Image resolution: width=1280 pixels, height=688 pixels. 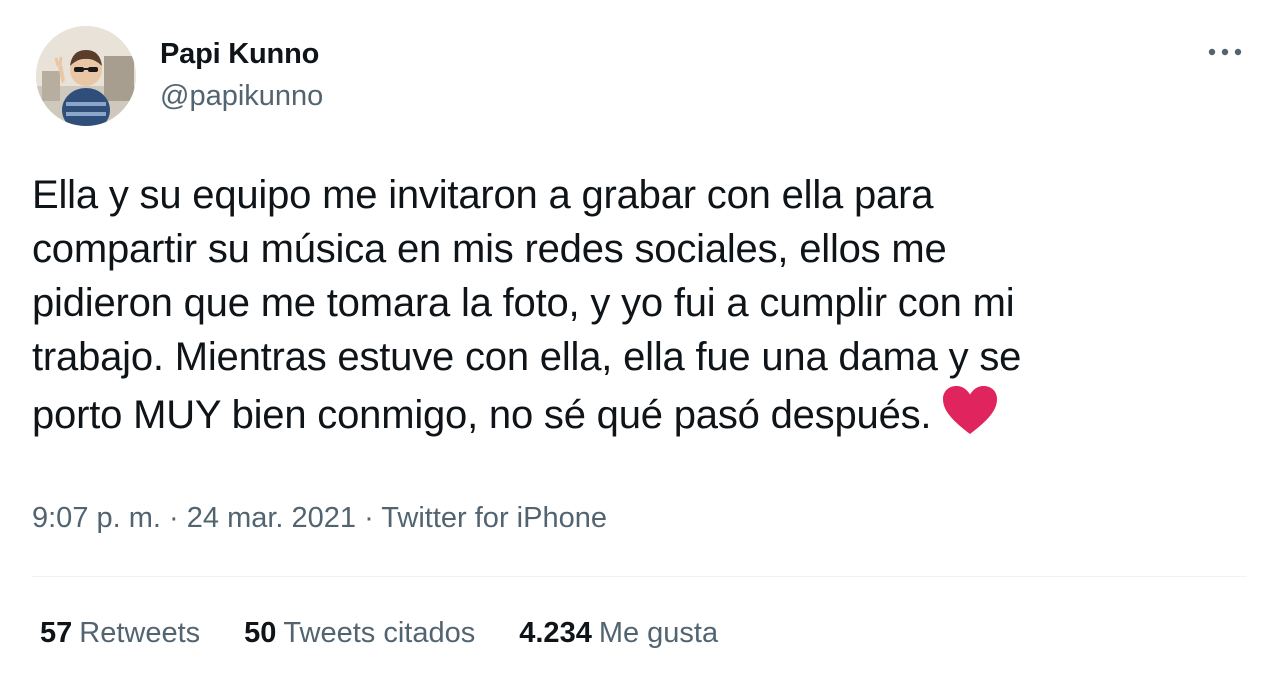 I want to click on retweets-count: 57, so click(x=56, y=633).